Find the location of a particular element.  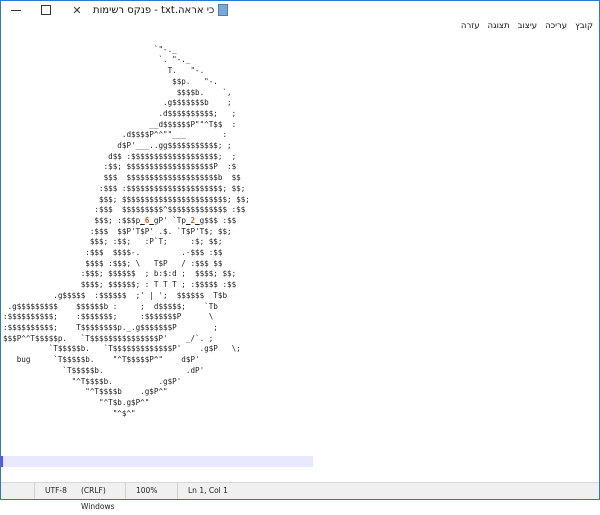

minimize-button is located at coordinates (16, 10).